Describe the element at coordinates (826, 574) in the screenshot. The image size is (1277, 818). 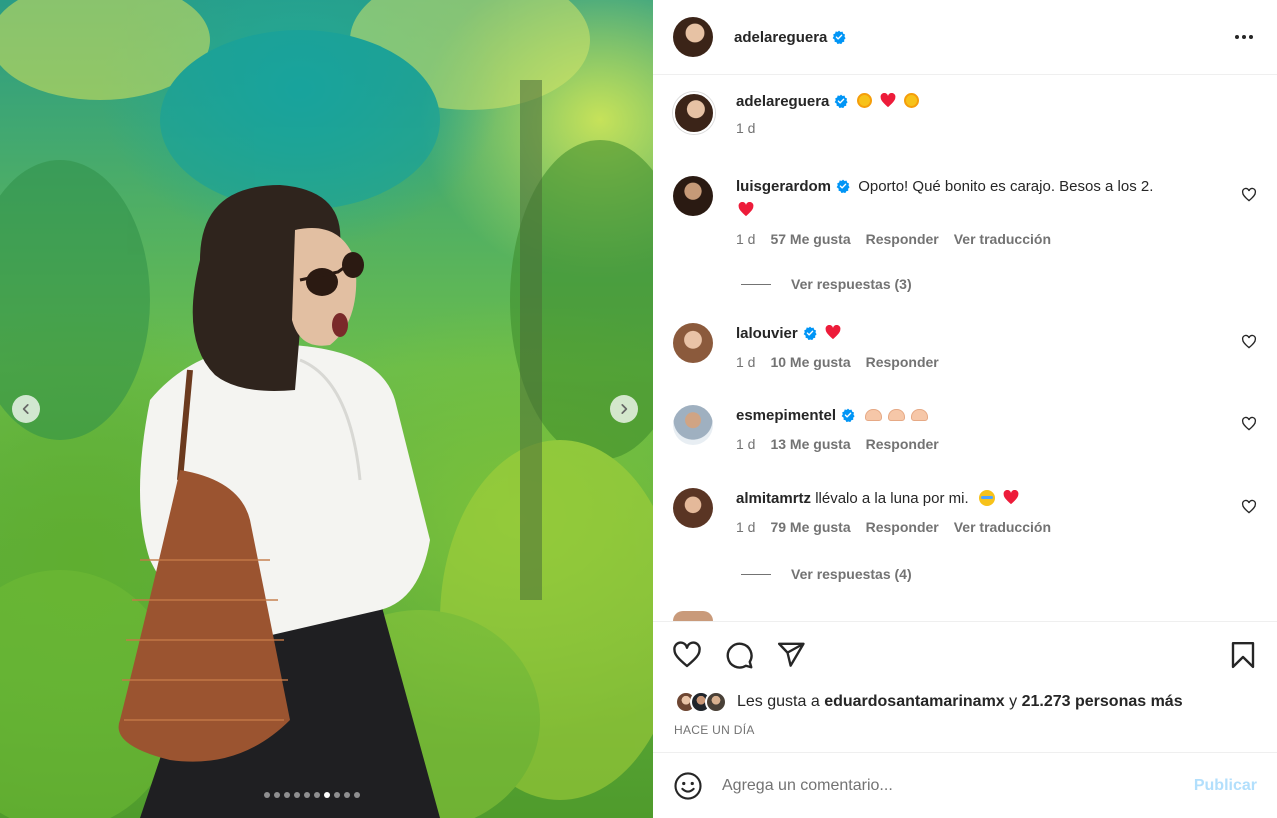
I see `view-replies-button: Ver respuestas (4)` at that location.